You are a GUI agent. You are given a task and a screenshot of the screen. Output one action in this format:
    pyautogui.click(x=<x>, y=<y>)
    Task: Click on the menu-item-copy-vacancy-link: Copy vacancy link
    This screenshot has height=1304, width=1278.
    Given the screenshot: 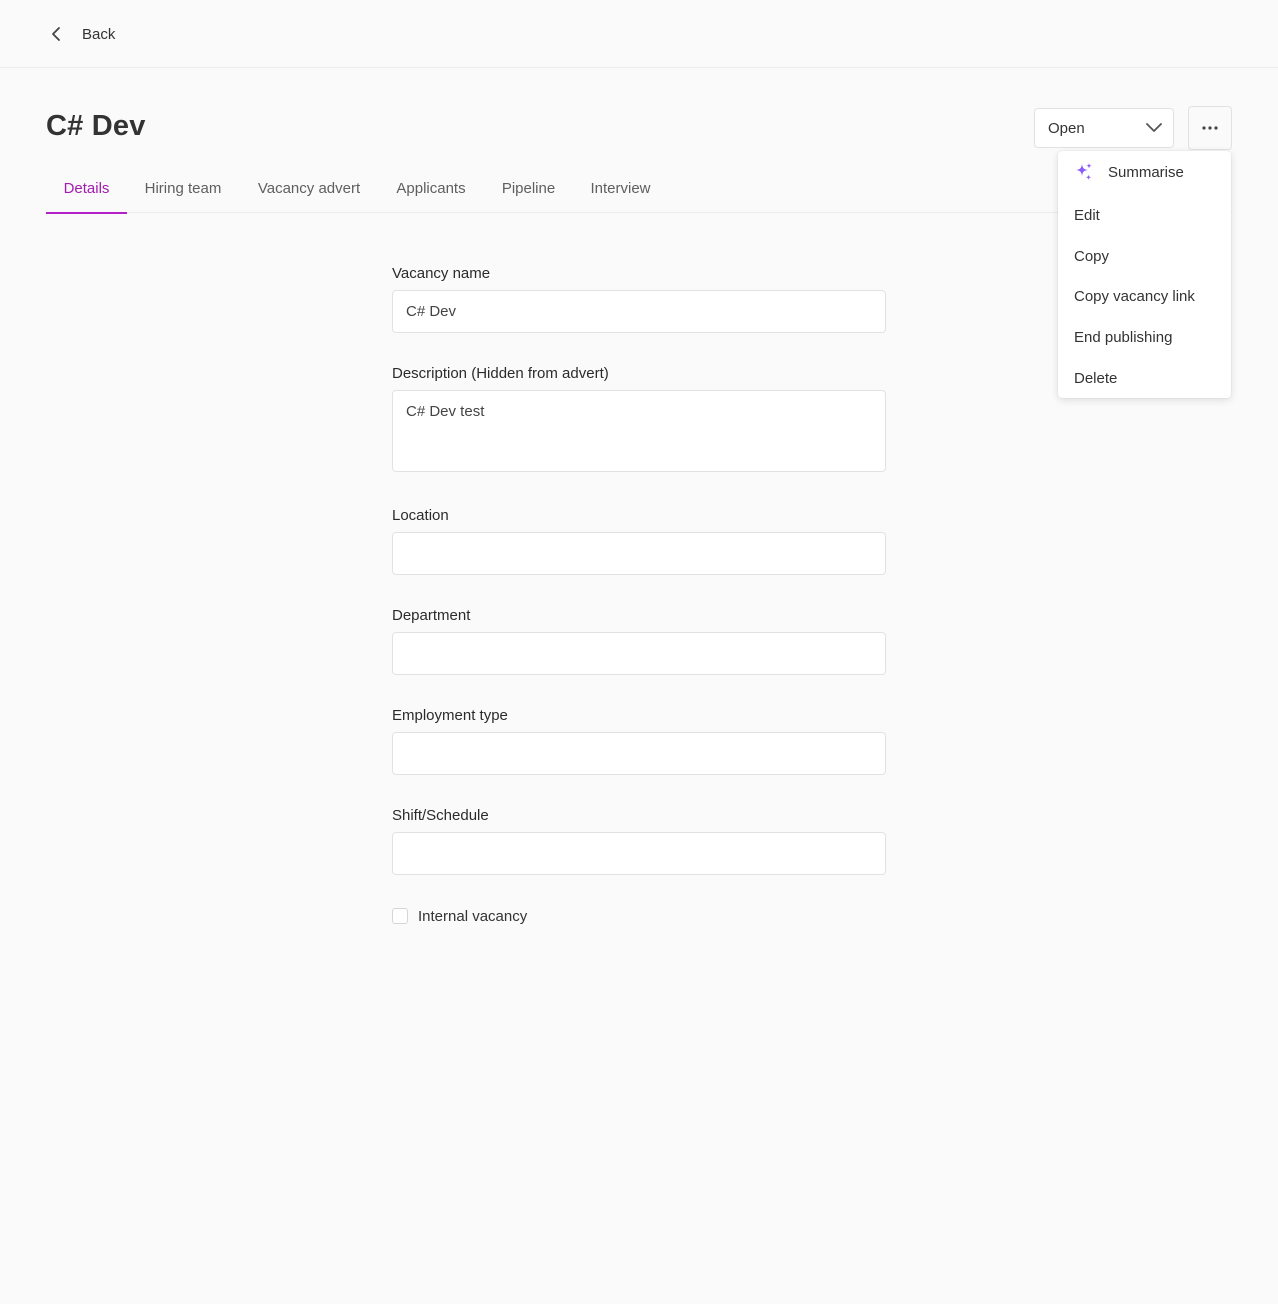 What is the action you would take?
    pyautogui.click(x=1144, y=296)
    